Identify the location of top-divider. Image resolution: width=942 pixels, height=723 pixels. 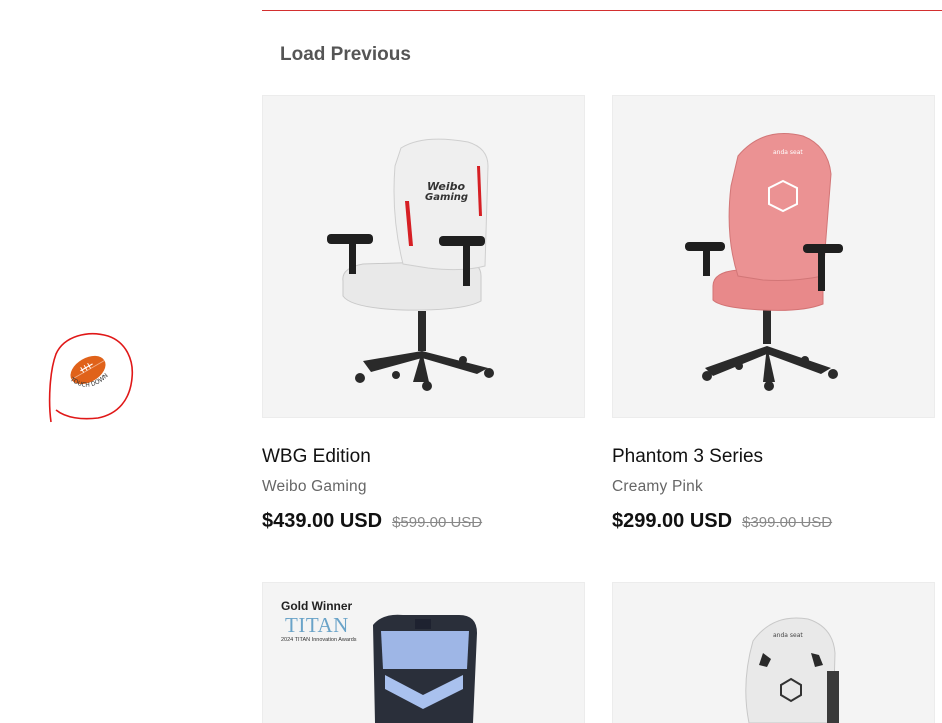
(602, 10).